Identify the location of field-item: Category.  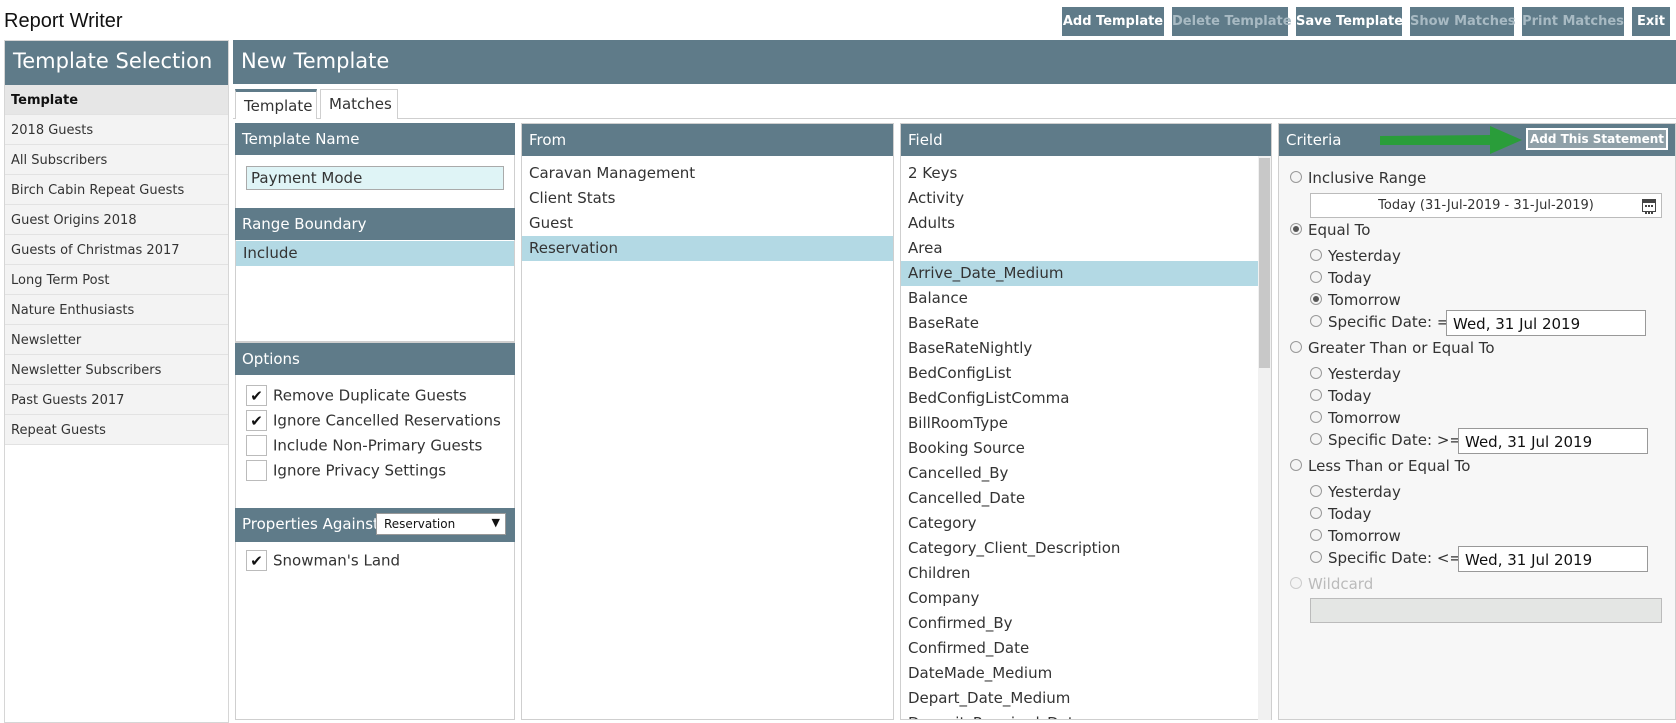
(1079, 523).